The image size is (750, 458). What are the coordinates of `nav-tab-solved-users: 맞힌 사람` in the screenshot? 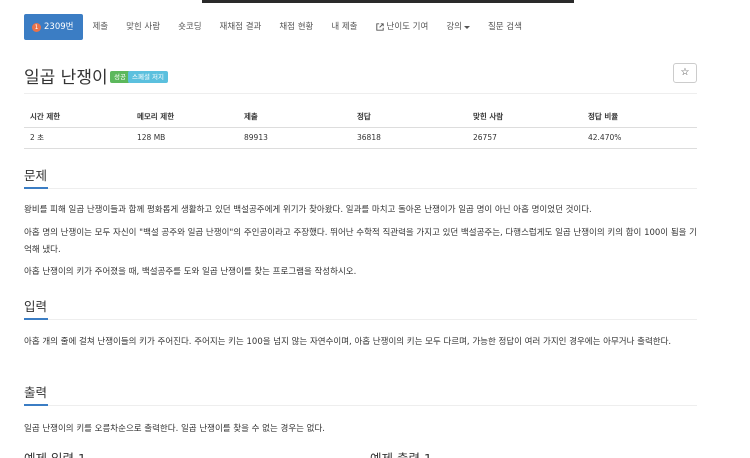 It's located at (143, 27).